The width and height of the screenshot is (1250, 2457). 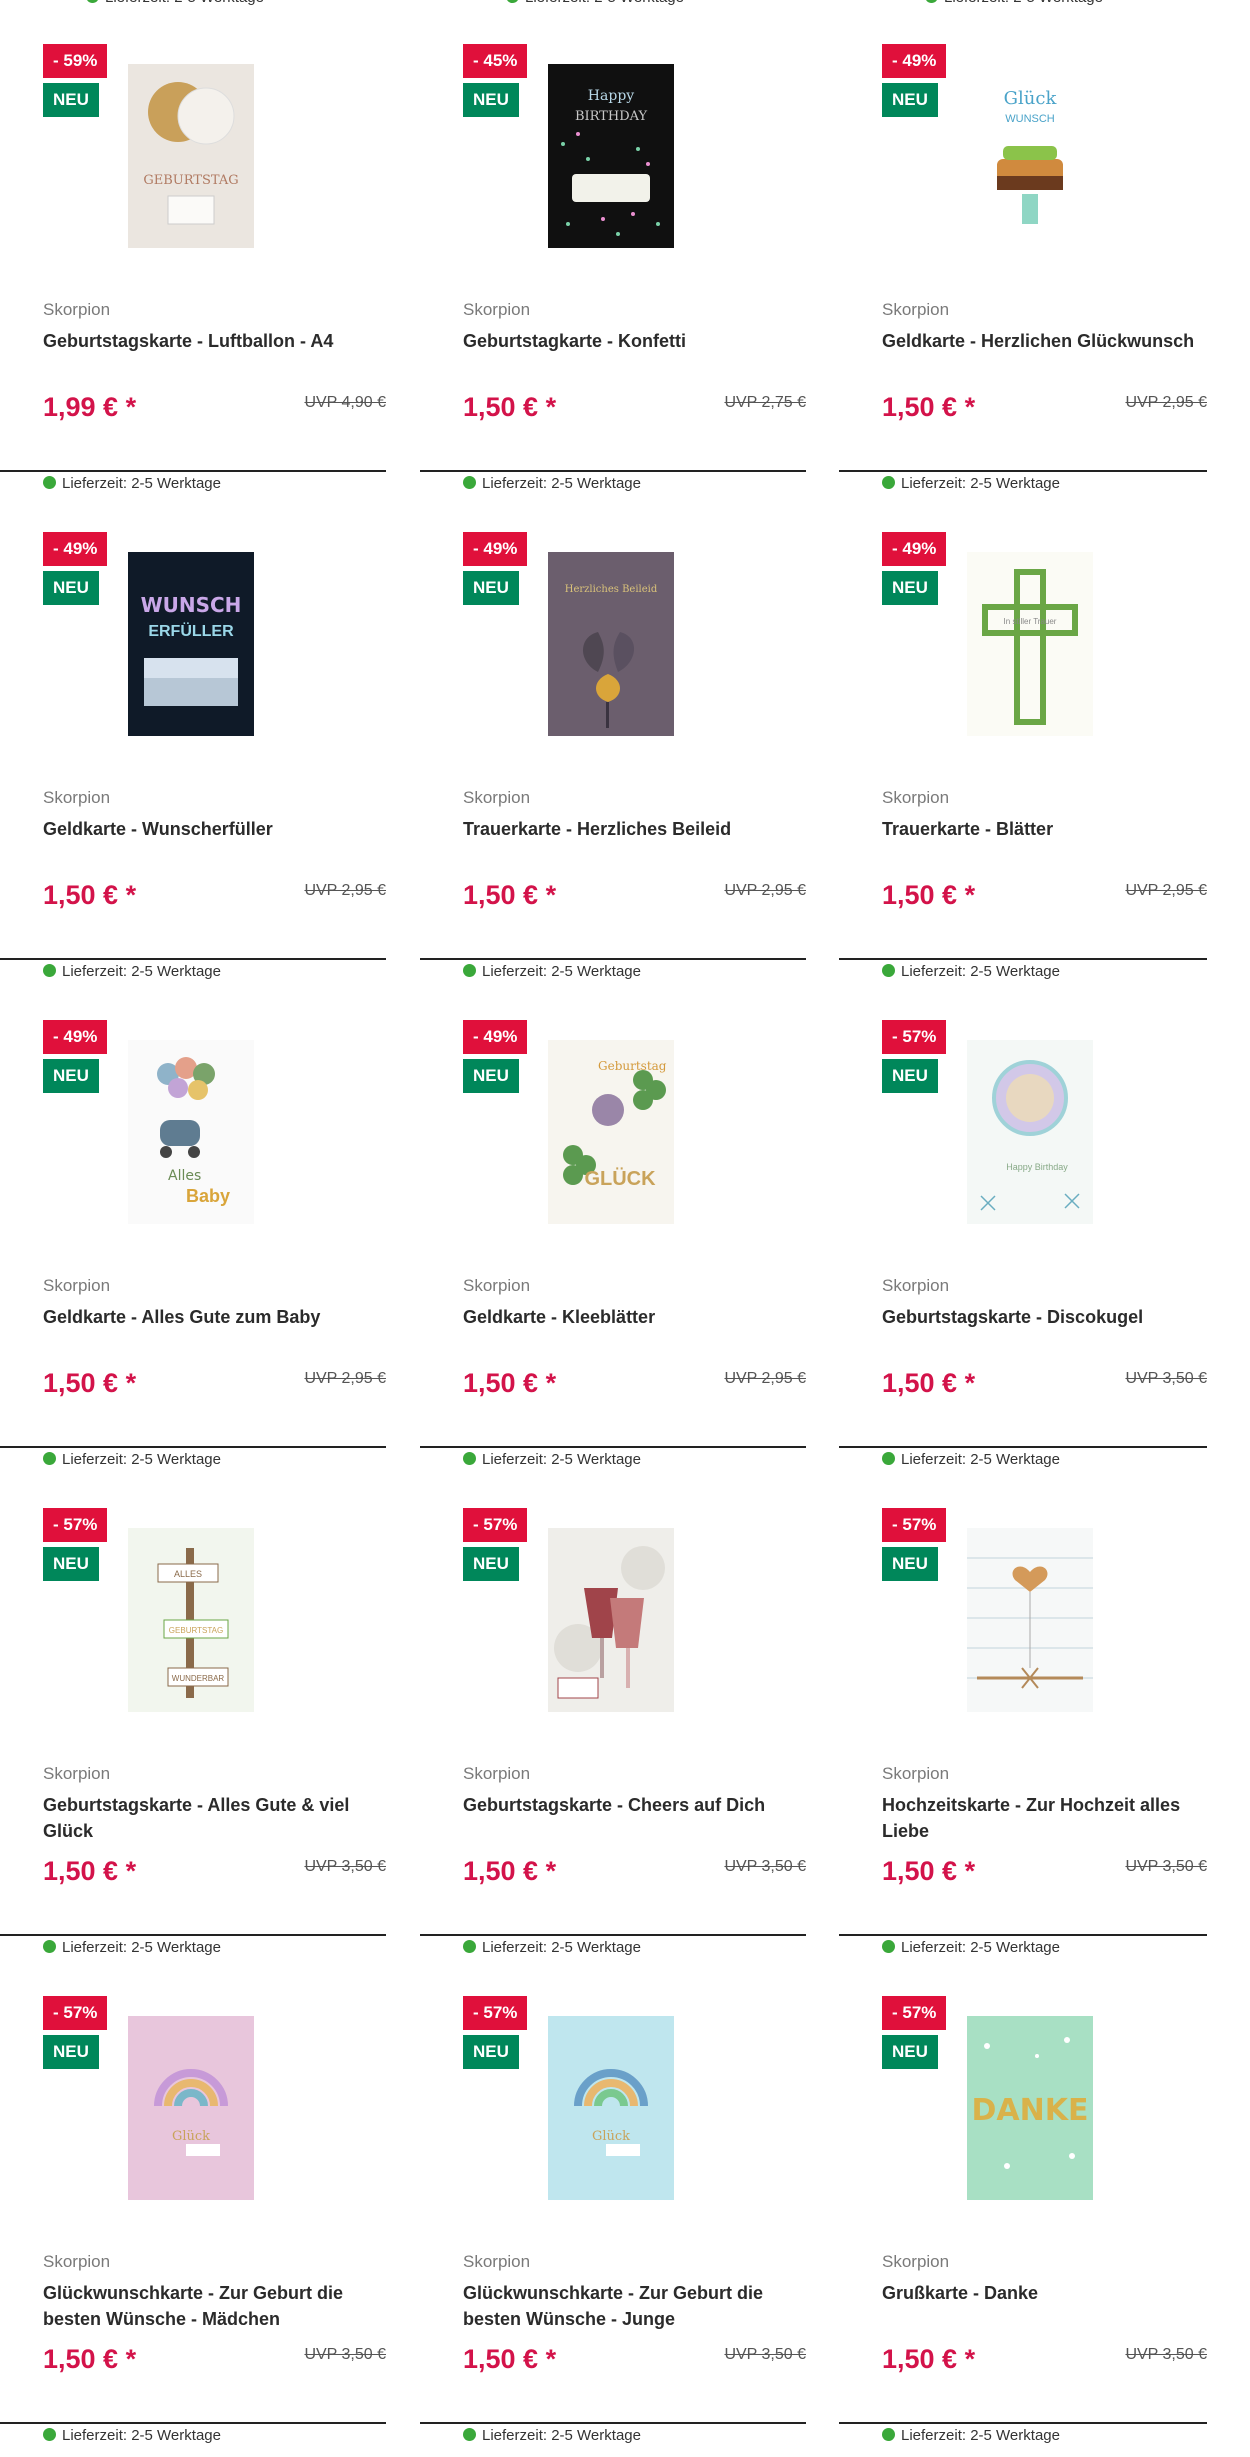 I want to click on svg-text: WUNSCH, so click(x=191, y=605).